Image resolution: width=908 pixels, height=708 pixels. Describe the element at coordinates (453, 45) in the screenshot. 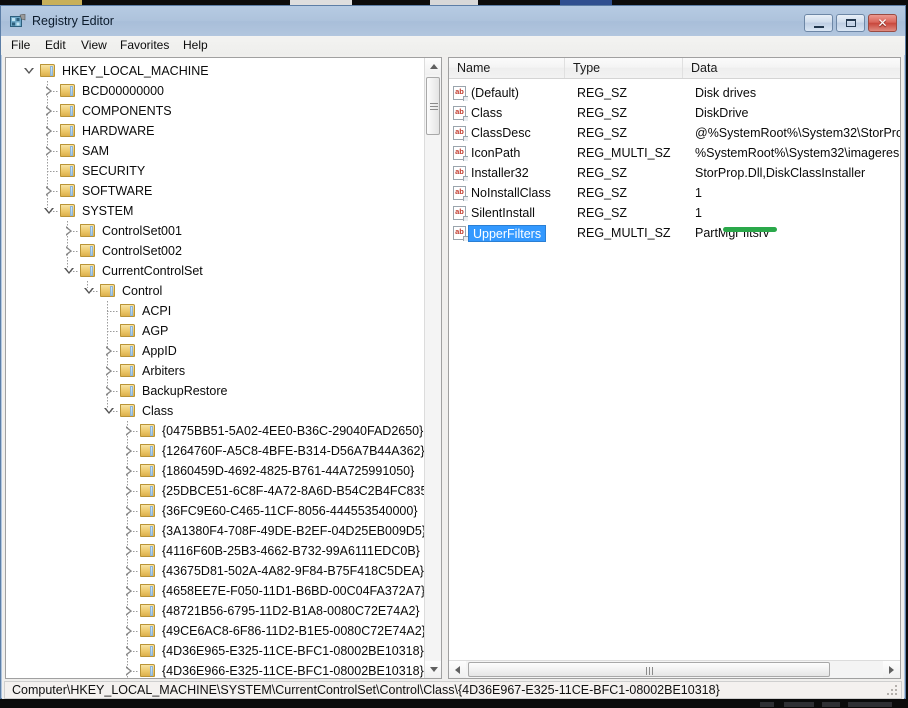

I see `menu-bar: File Edit View Favorites Help` at that location.